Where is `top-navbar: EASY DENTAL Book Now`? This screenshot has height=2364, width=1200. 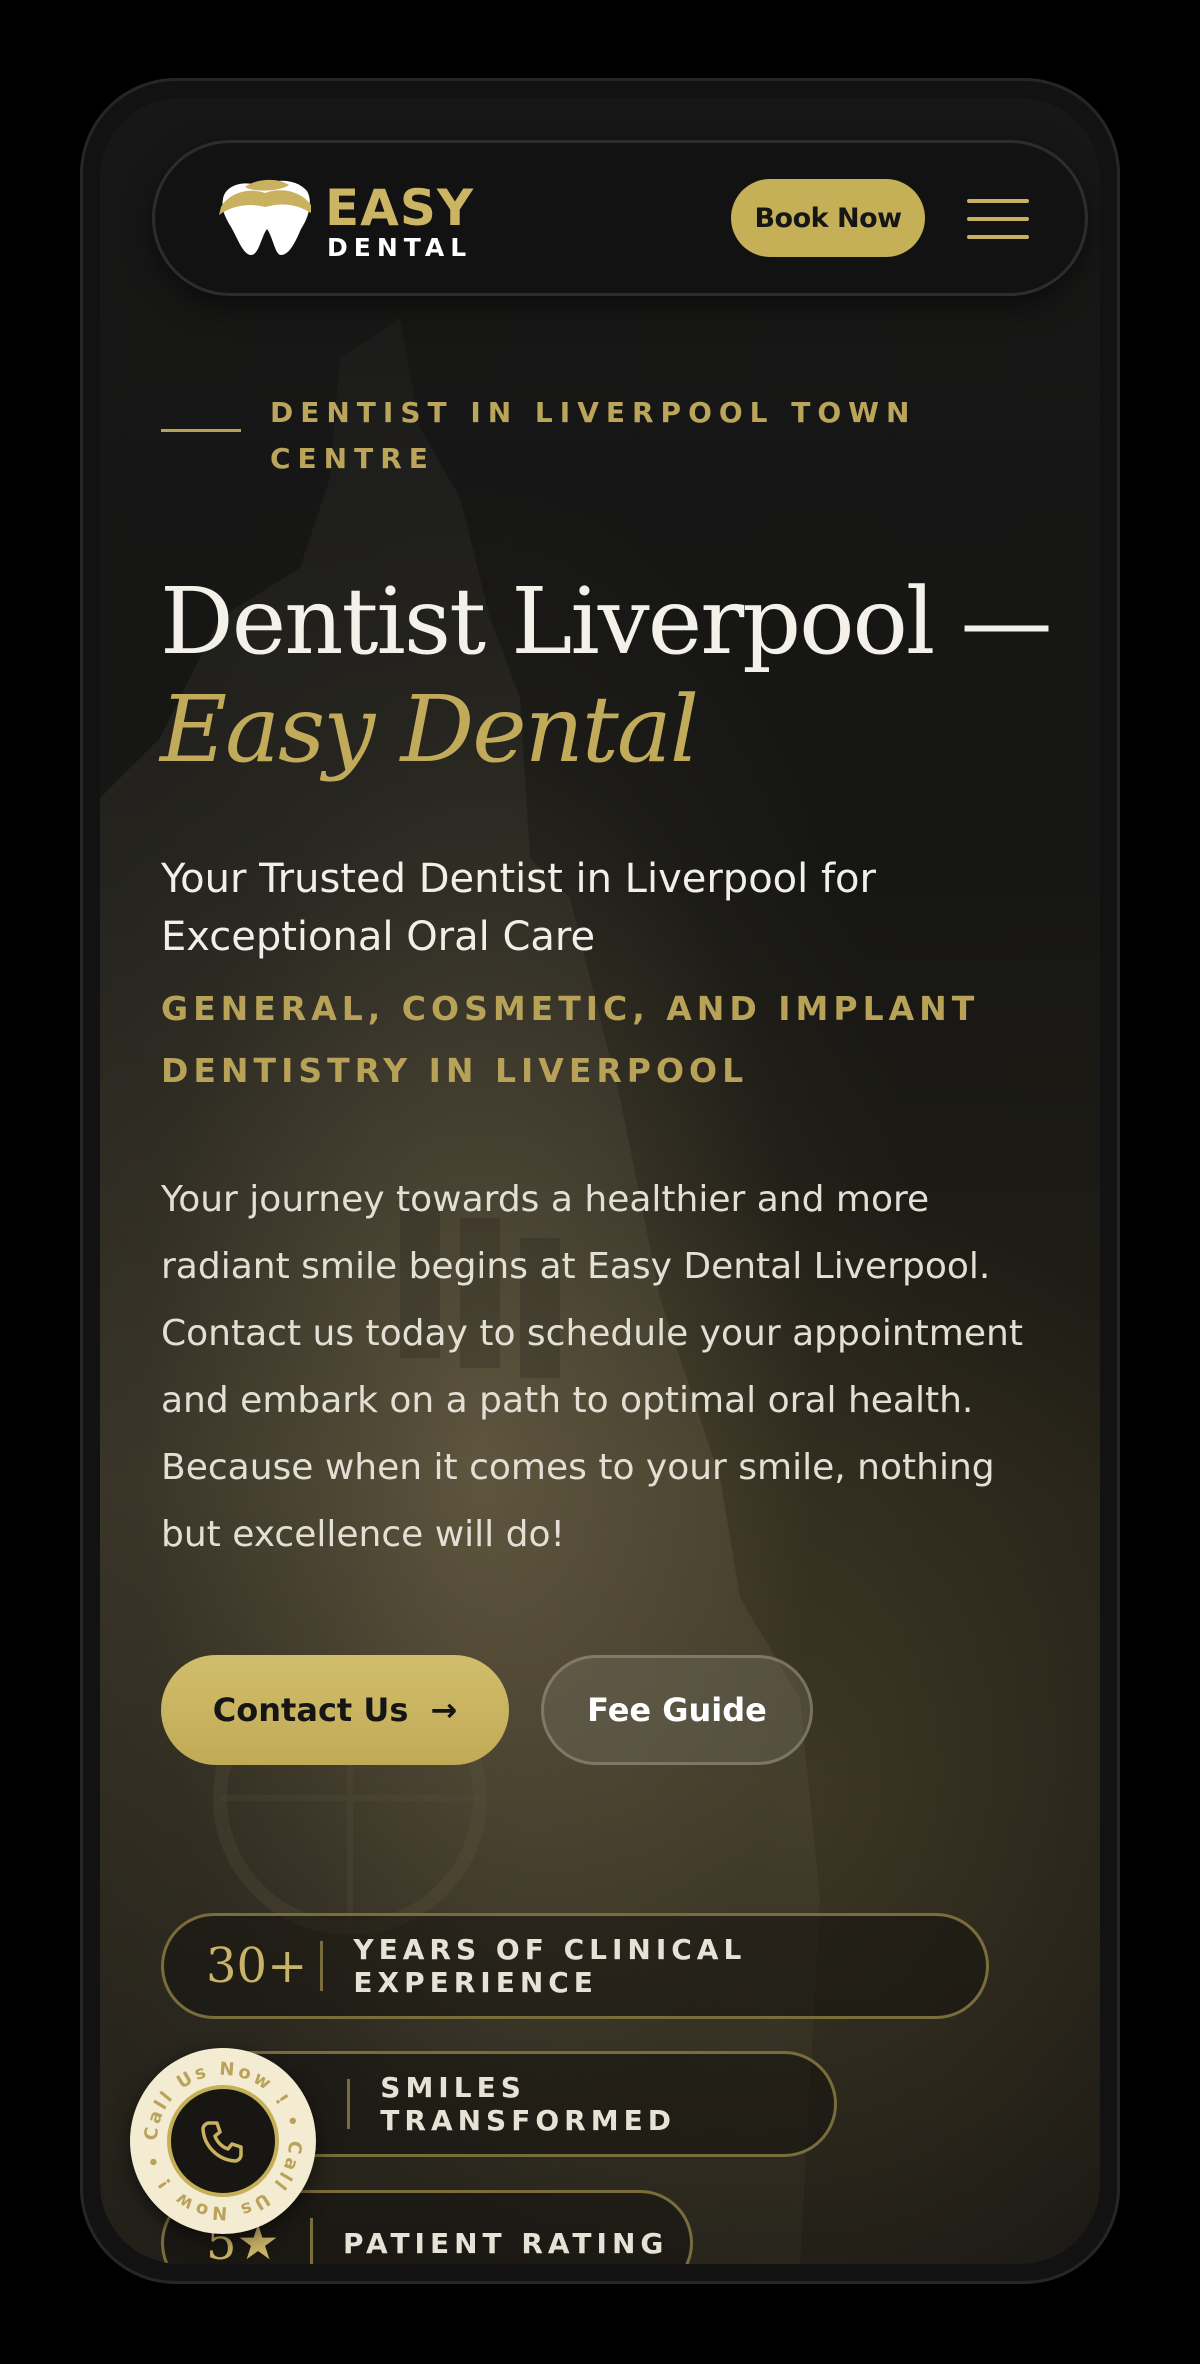 top-navbar: EASY DENTAL Book Now is located at coordinates (620, 218).